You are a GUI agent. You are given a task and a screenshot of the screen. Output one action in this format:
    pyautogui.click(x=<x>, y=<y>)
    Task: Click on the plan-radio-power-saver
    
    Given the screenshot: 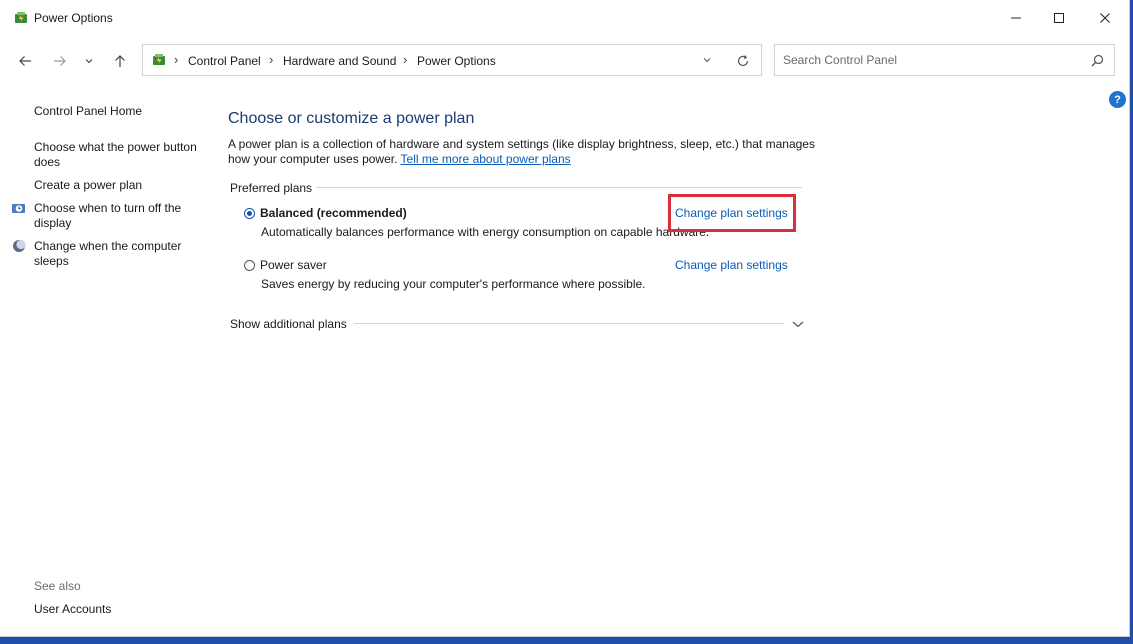 What is the action you would take?
    pyautogui.click(x=249, y=265)
    